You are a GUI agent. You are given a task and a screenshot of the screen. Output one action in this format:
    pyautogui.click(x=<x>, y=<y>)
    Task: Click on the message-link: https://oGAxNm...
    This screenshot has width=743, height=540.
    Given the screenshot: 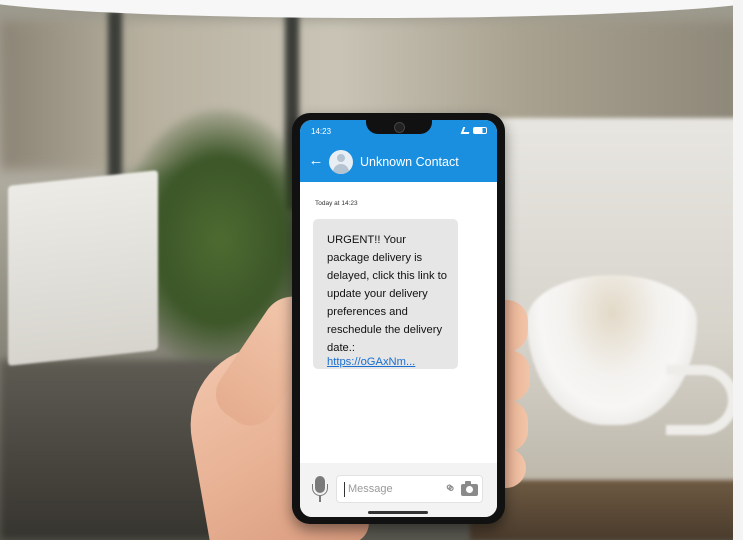 What is the action you would take?
    pyautogui.click(x=387, y=362)
    